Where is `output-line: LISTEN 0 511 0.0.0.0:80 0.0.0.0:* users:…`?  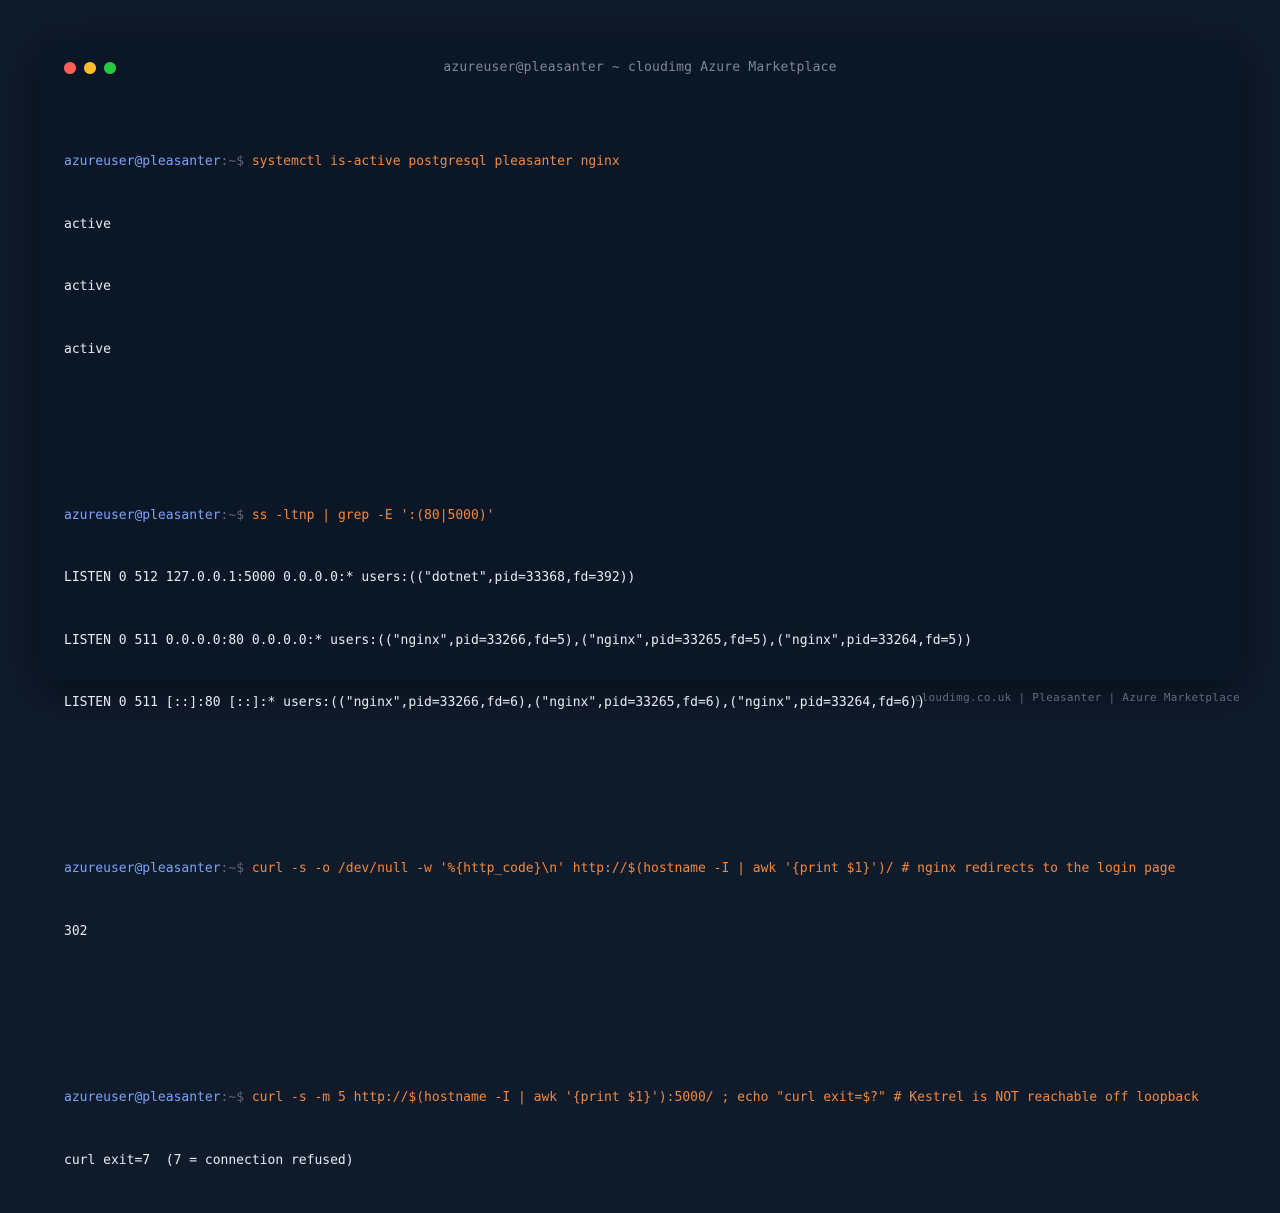
output-line: LISTEN 0 511 0.0.0.0:80 0.0.0.0:* users:… is located at coordinates (518, 640).